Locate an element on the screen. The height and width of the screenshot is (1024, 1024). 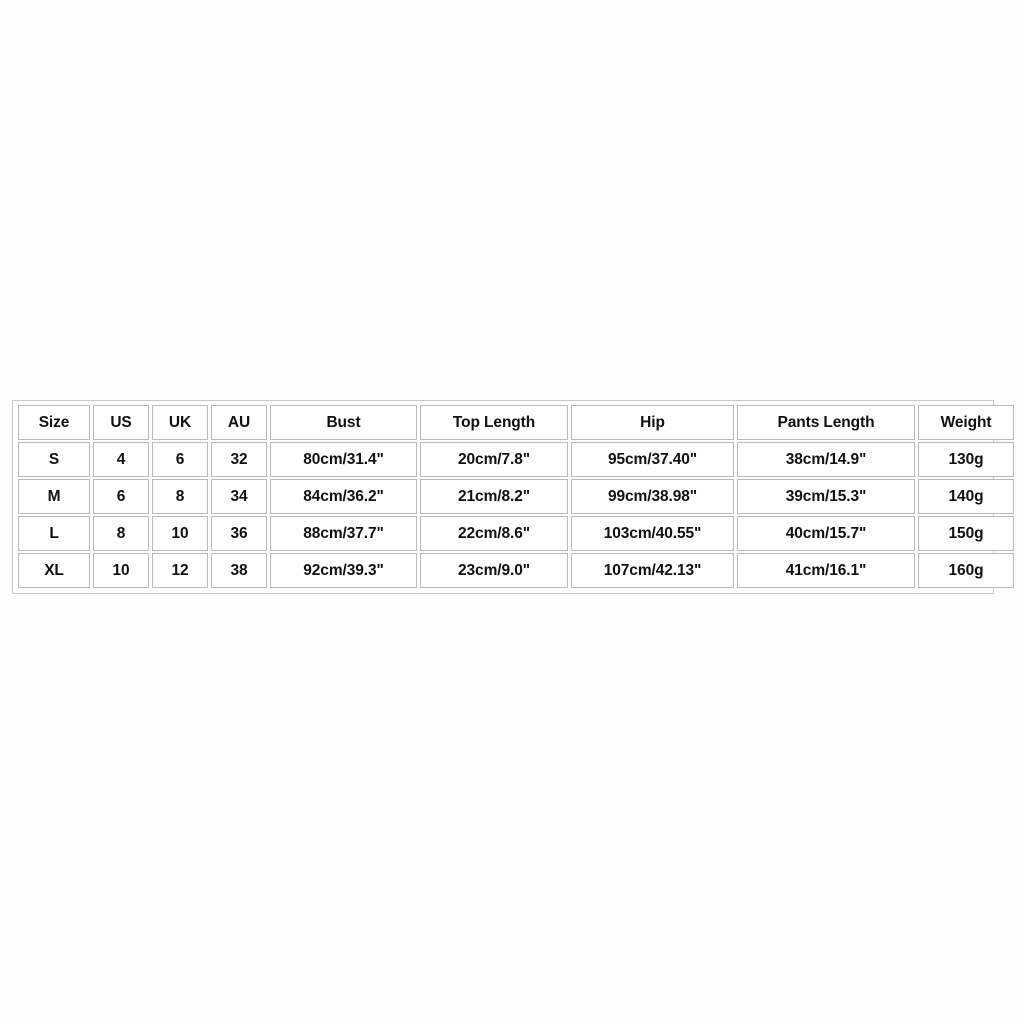
cell-us: 6 is located at coordinates (121, 496).